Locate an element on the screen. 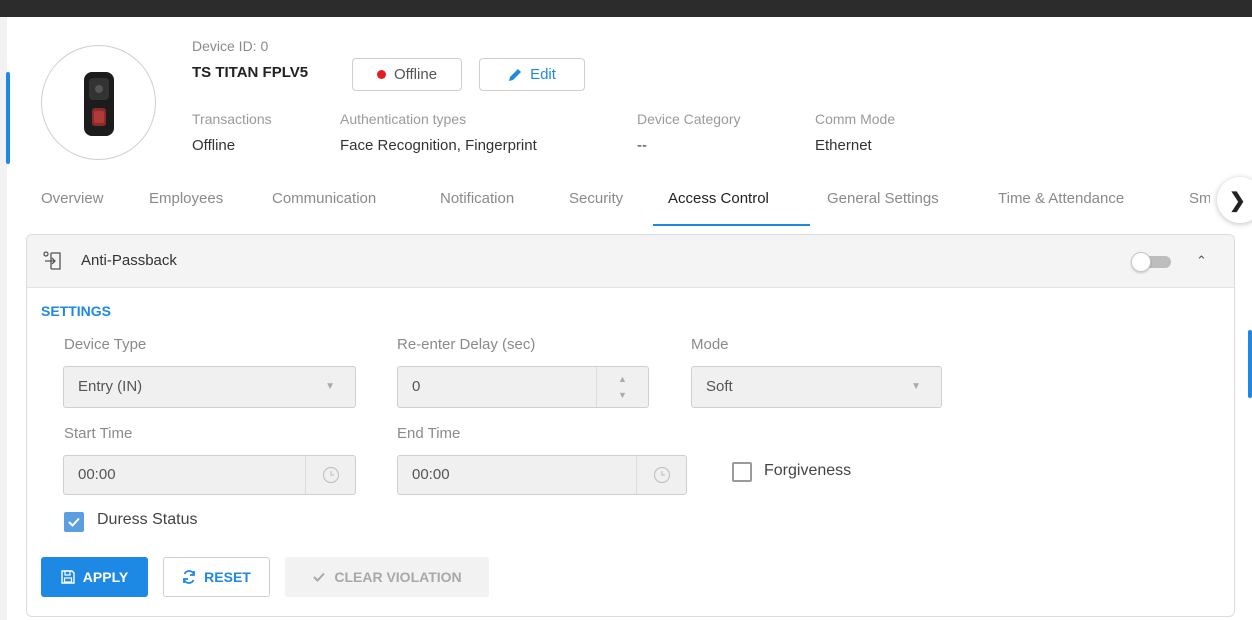 Image resolution: width=1252 pixels, height=620 pixels. tab-access-control: Access Control is located at coordinates (718, 206).